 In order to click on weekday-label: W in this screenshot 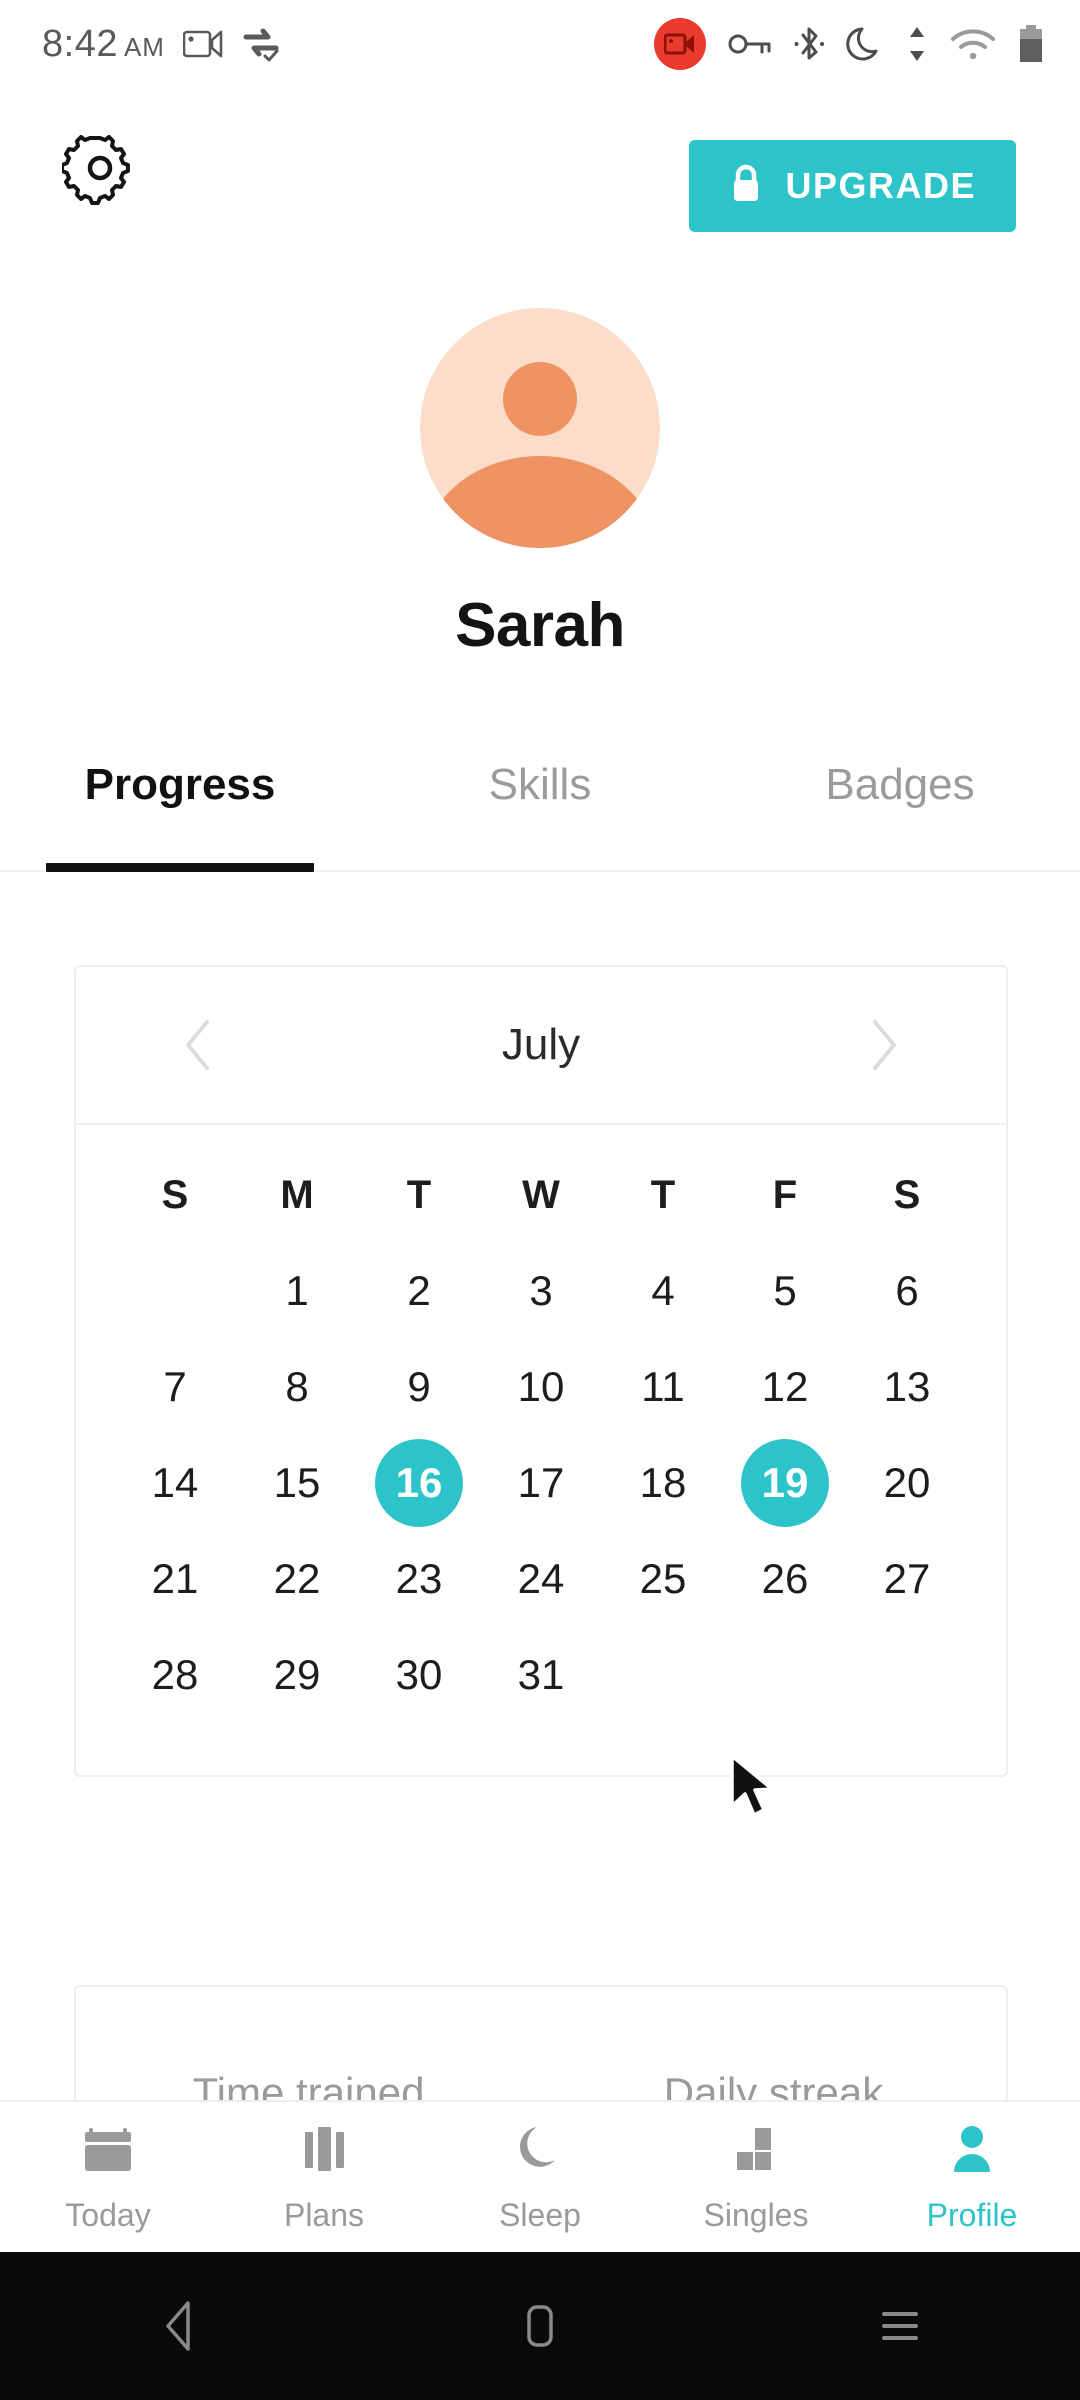, I will do `click(541, 1194)`.